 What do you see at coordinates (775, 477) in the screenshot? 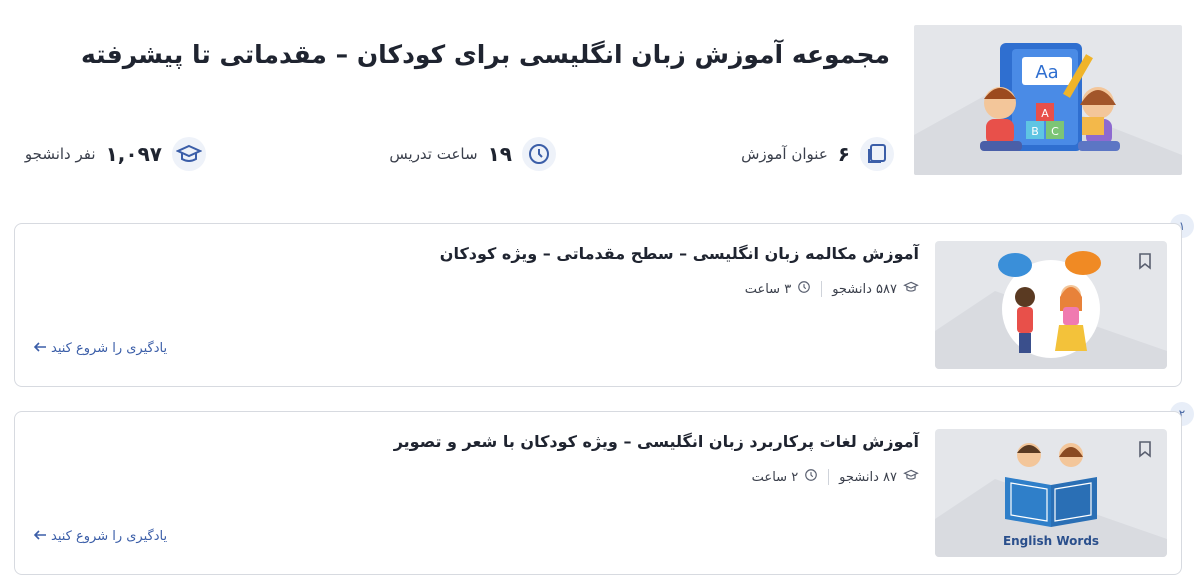
I see `course-duration: ۲ ساعت` at bounding box center [775, 477].